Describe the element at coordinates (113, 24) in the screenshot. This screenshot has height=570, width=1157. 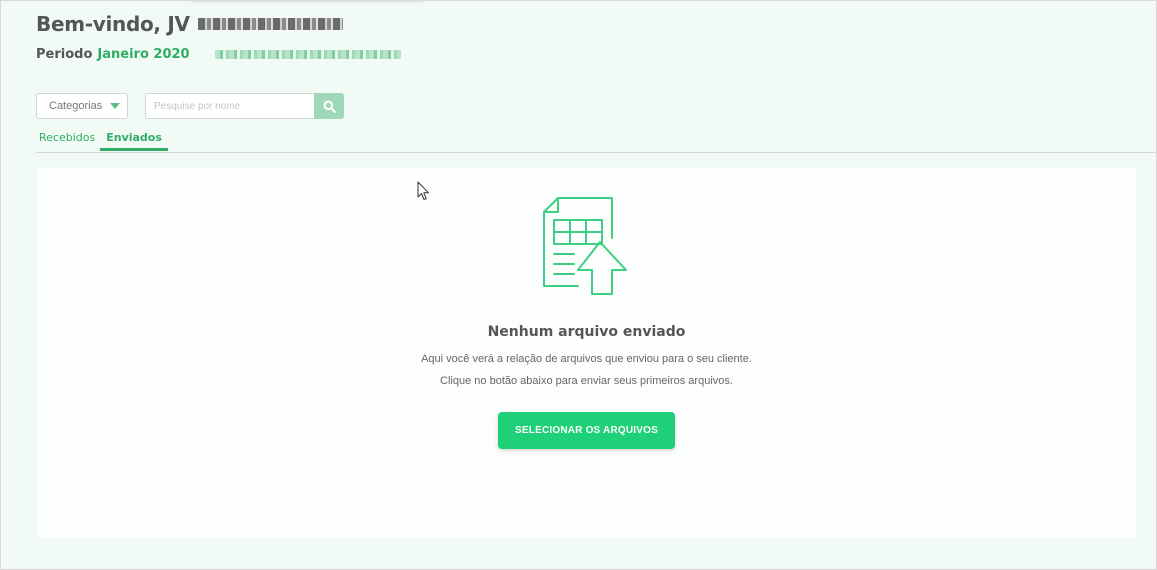
I see `welcome-text: Bem-vindo, JV` at that location.